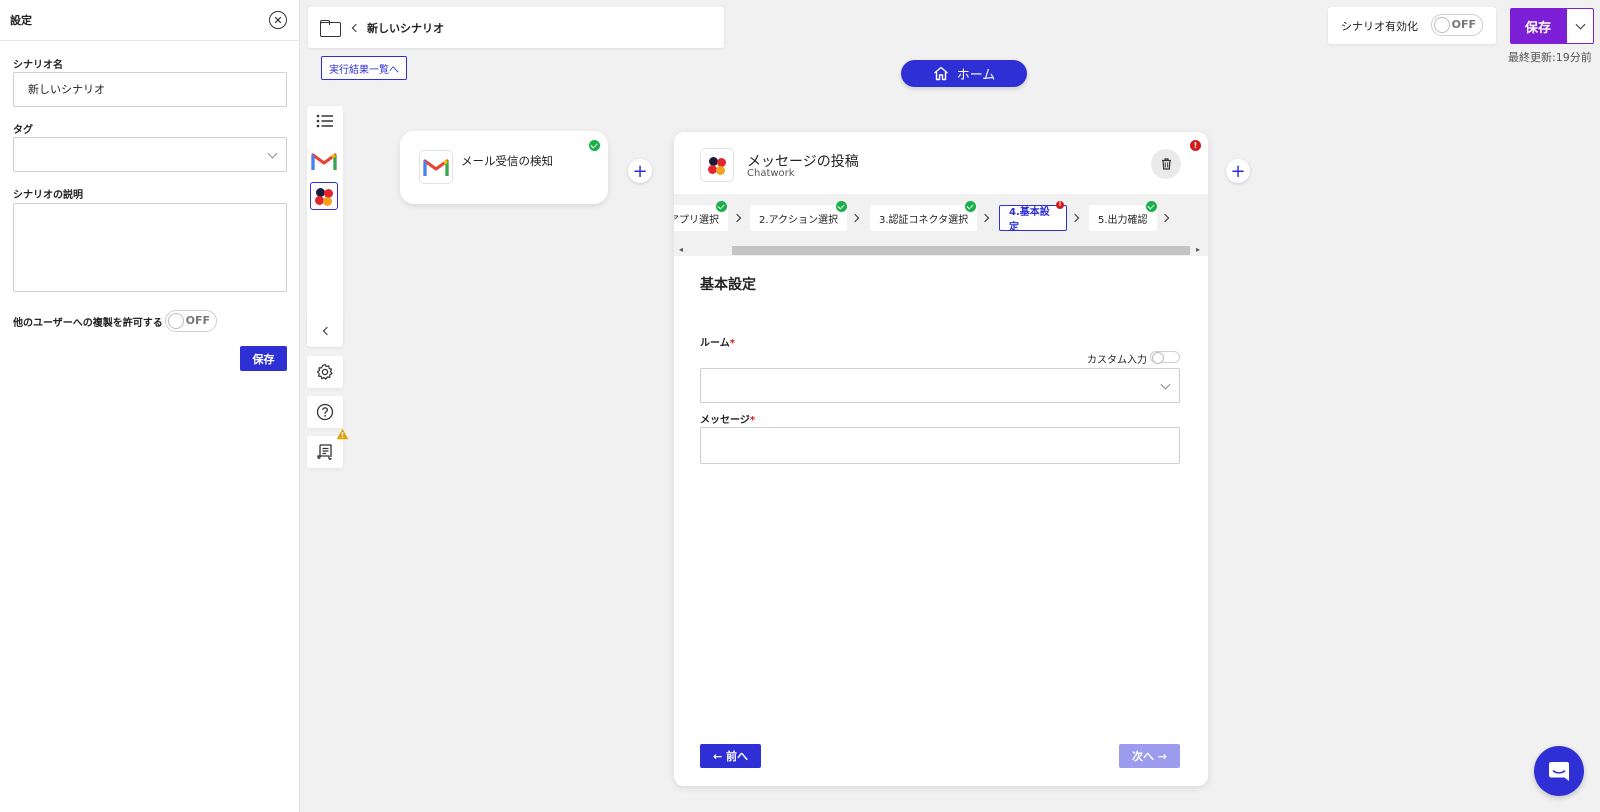  I want to click on results-list-link: 実行結果一覧へ, so click(364, 68).